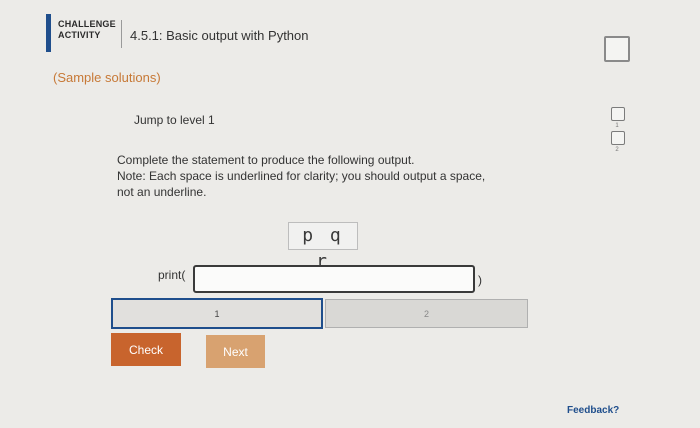 The height and width of the screenshot is (428, 700). Describe the element at coordinates (618, 138) in the screenshot. I see `level-2-box-icon` at that location.